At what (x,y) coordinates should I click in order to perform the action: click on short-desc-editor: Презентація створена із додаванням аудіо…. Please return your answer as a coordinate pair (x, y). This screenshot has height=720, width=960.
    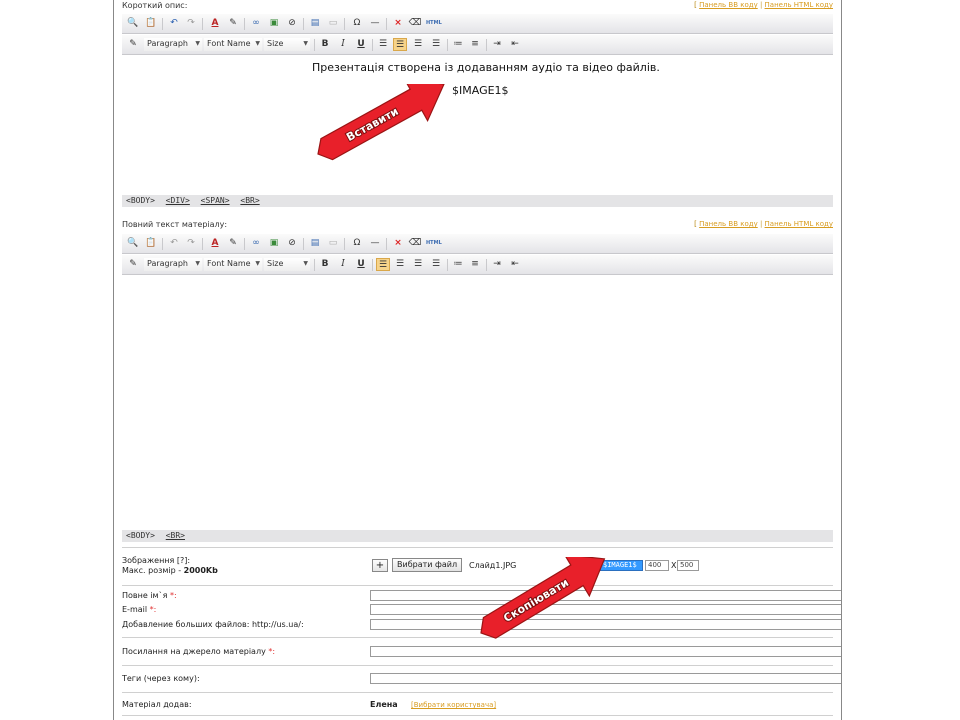
    Looking at the image, I should click on (477, 125).